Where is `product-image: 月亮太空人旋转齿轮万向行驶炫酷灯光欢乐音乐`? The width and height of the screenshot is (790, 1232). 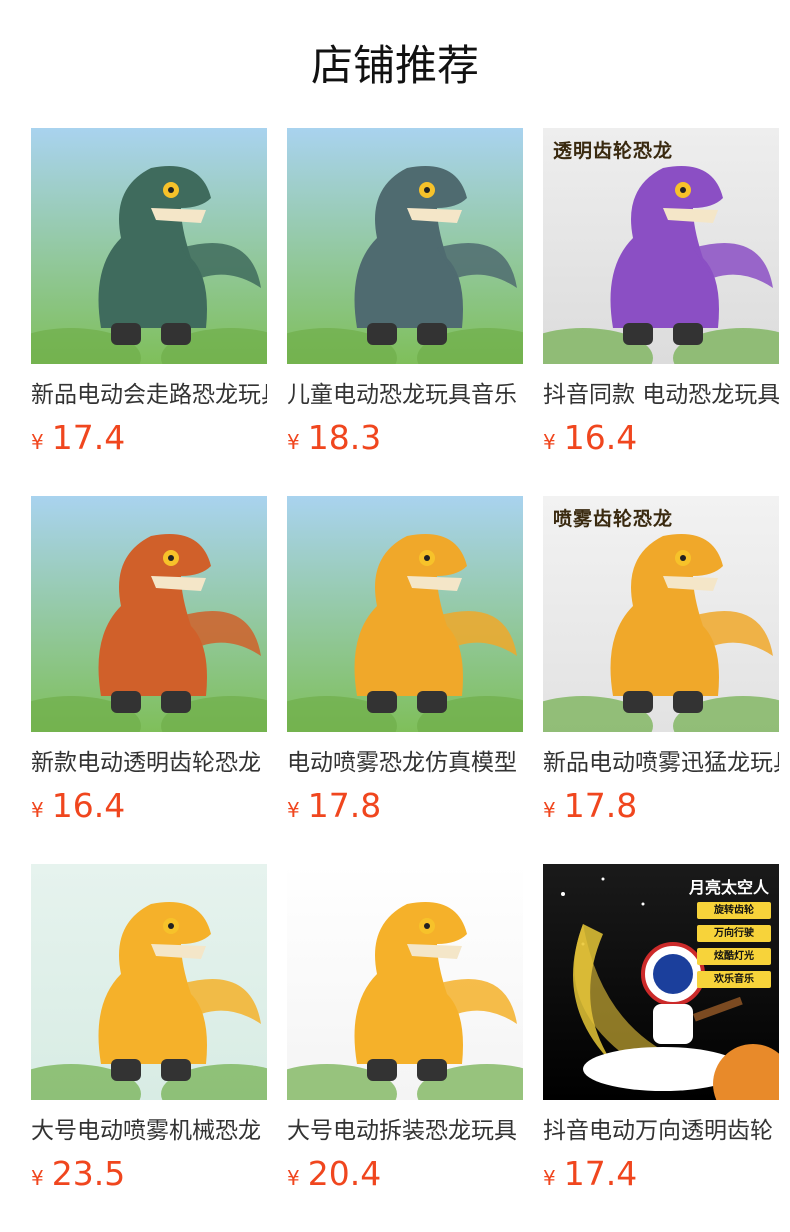
product-image: 月亮太空人旋转齿轮万向行驶炫酷灯光欢乐音乐 is located at coordinates (661, 982).